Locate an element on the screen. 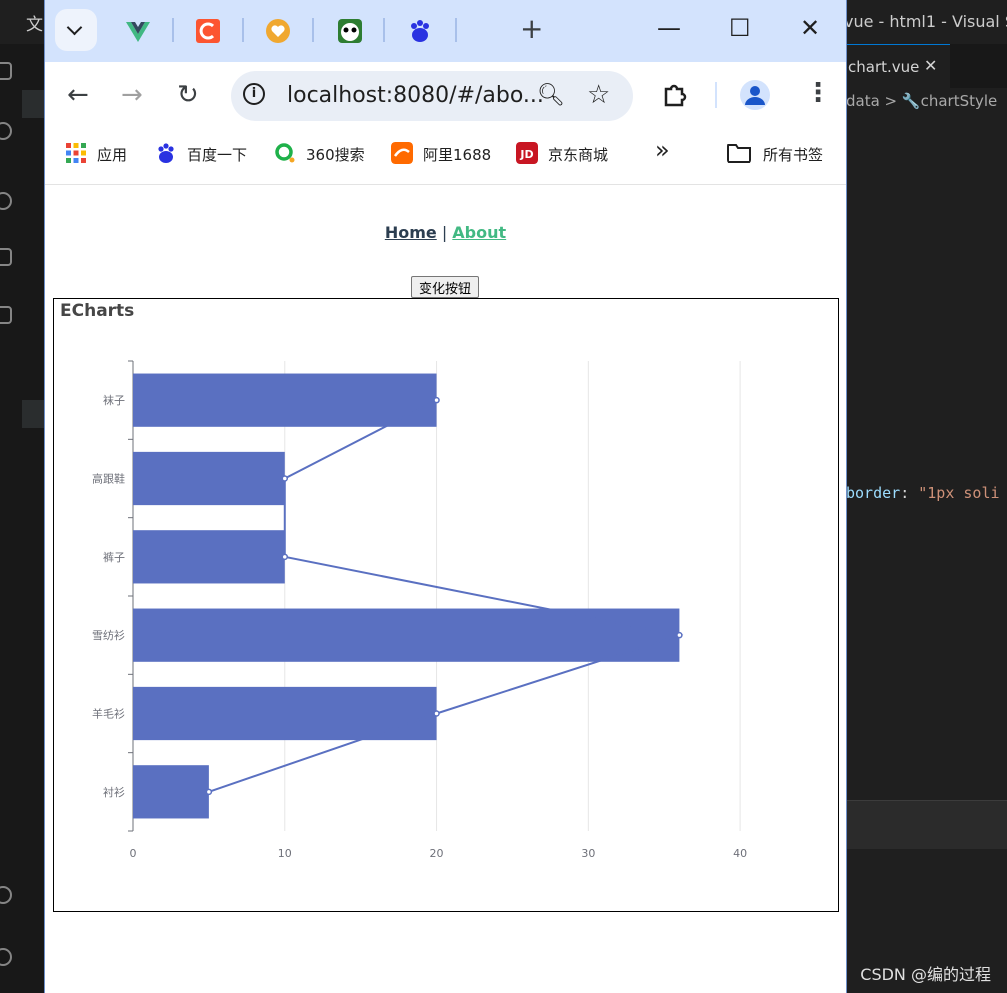 This screenshot has height=993, width=1007. site-info-icon: i is located at coordinates (254, 94).